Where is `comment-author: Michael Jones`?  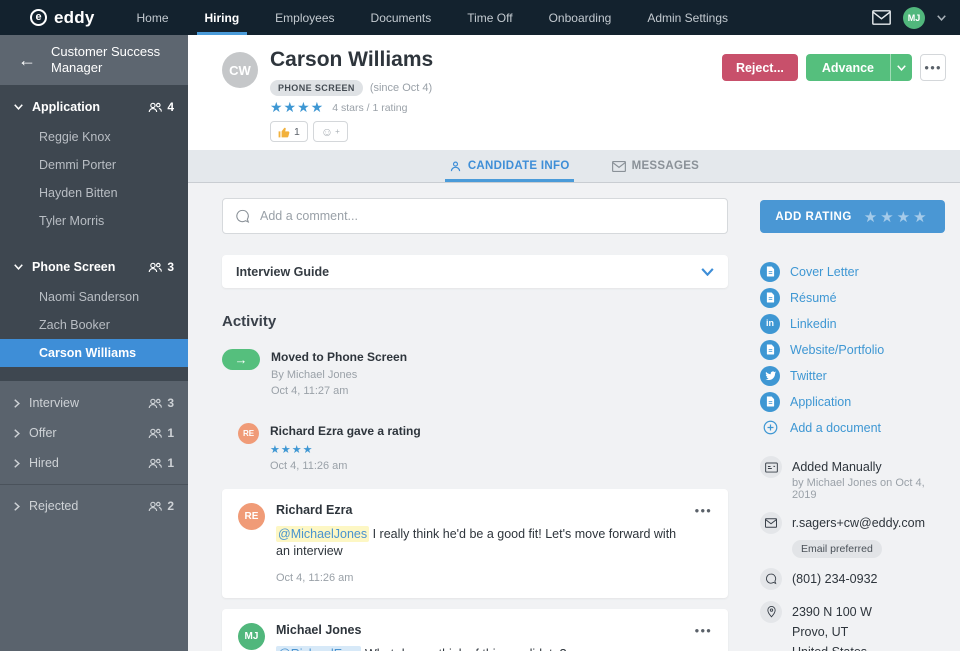
comment-author: Michael Jones is located at coordinates (319, 629).